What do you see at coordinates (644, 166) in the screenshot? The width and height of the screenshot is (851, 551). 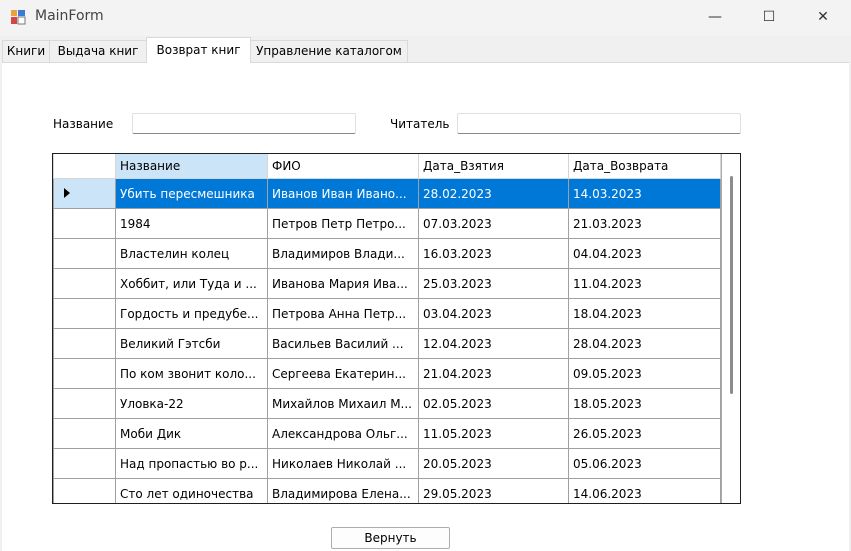 I see `column-header-return-date: Дата_Возврата` at bounding box center [644, 166].